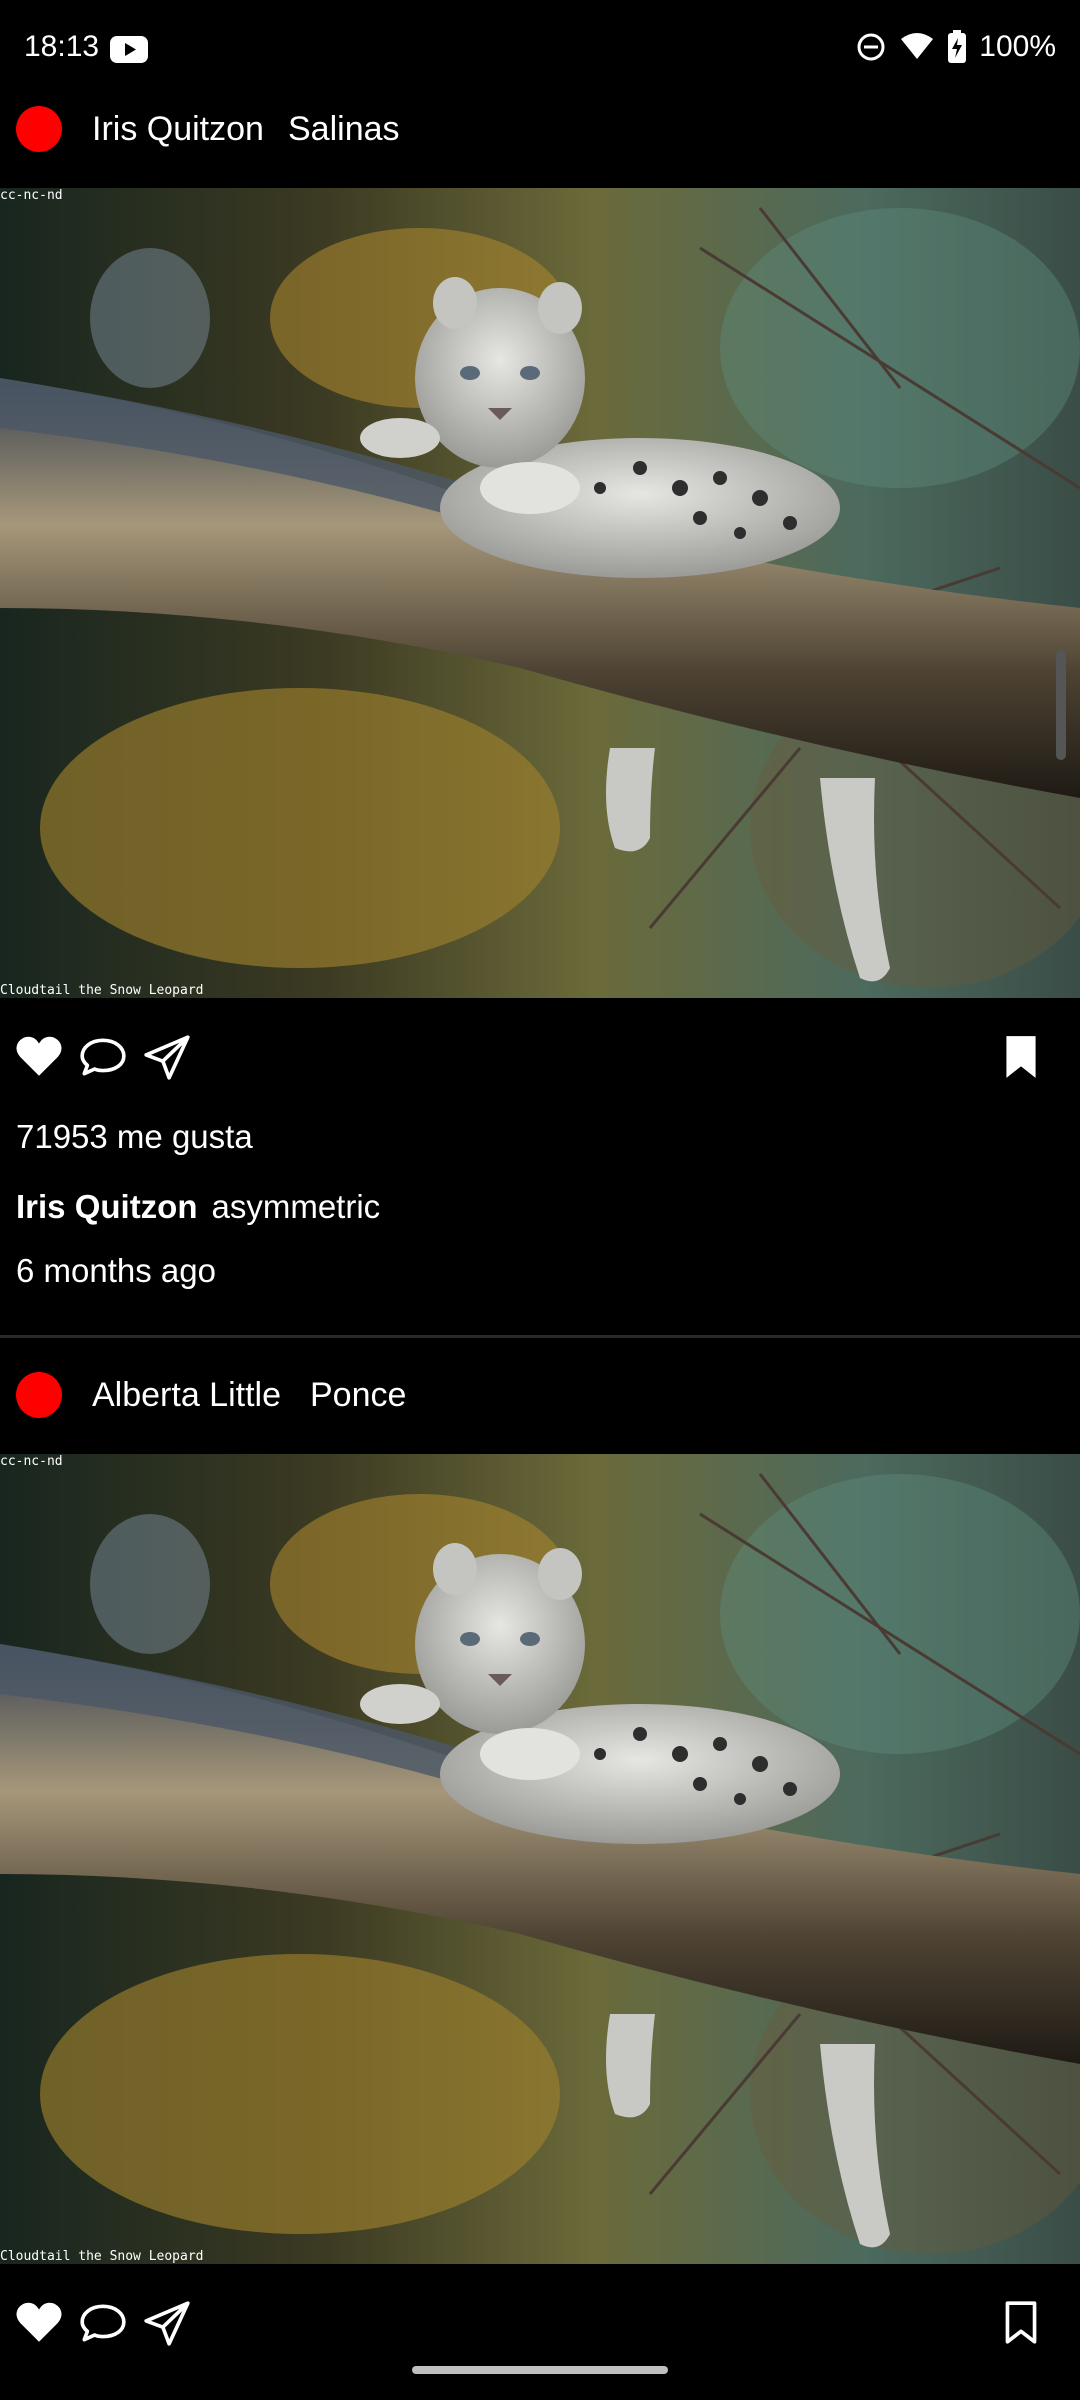 The image size is (1080, 2400). What do you see at coordinates (540, 2370) in the screenshot?
I see `gesture-nav-handle` at bounding box center [540, 2370].